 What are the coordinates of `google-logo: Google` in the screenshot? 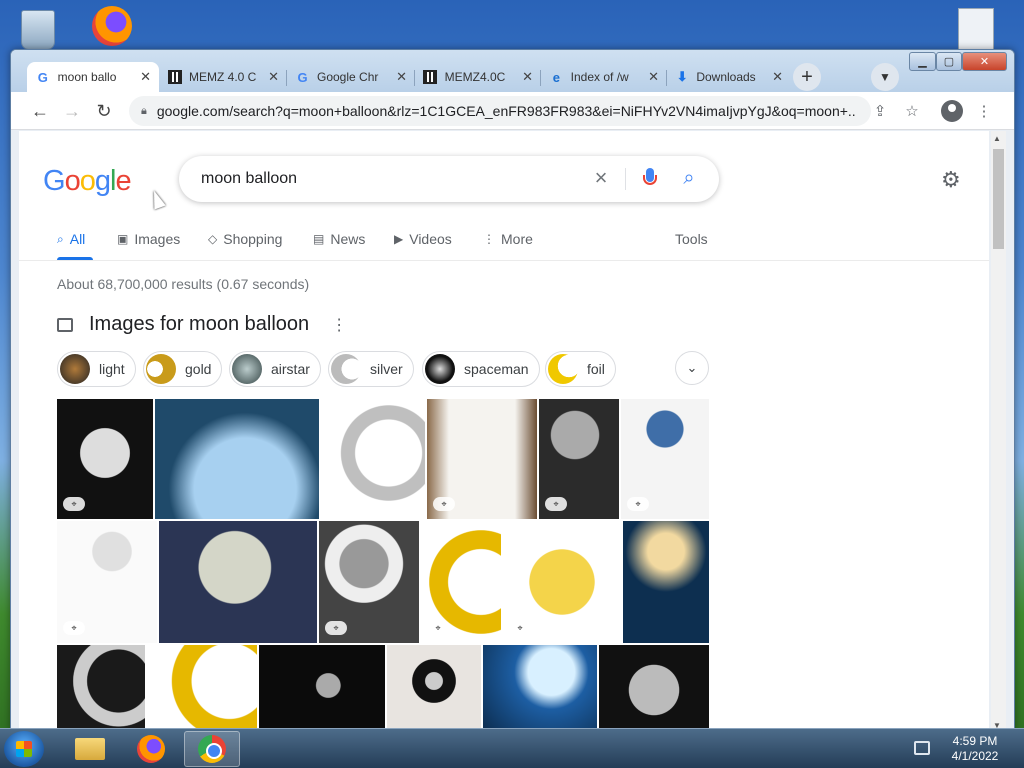 It's located at (87, 181).